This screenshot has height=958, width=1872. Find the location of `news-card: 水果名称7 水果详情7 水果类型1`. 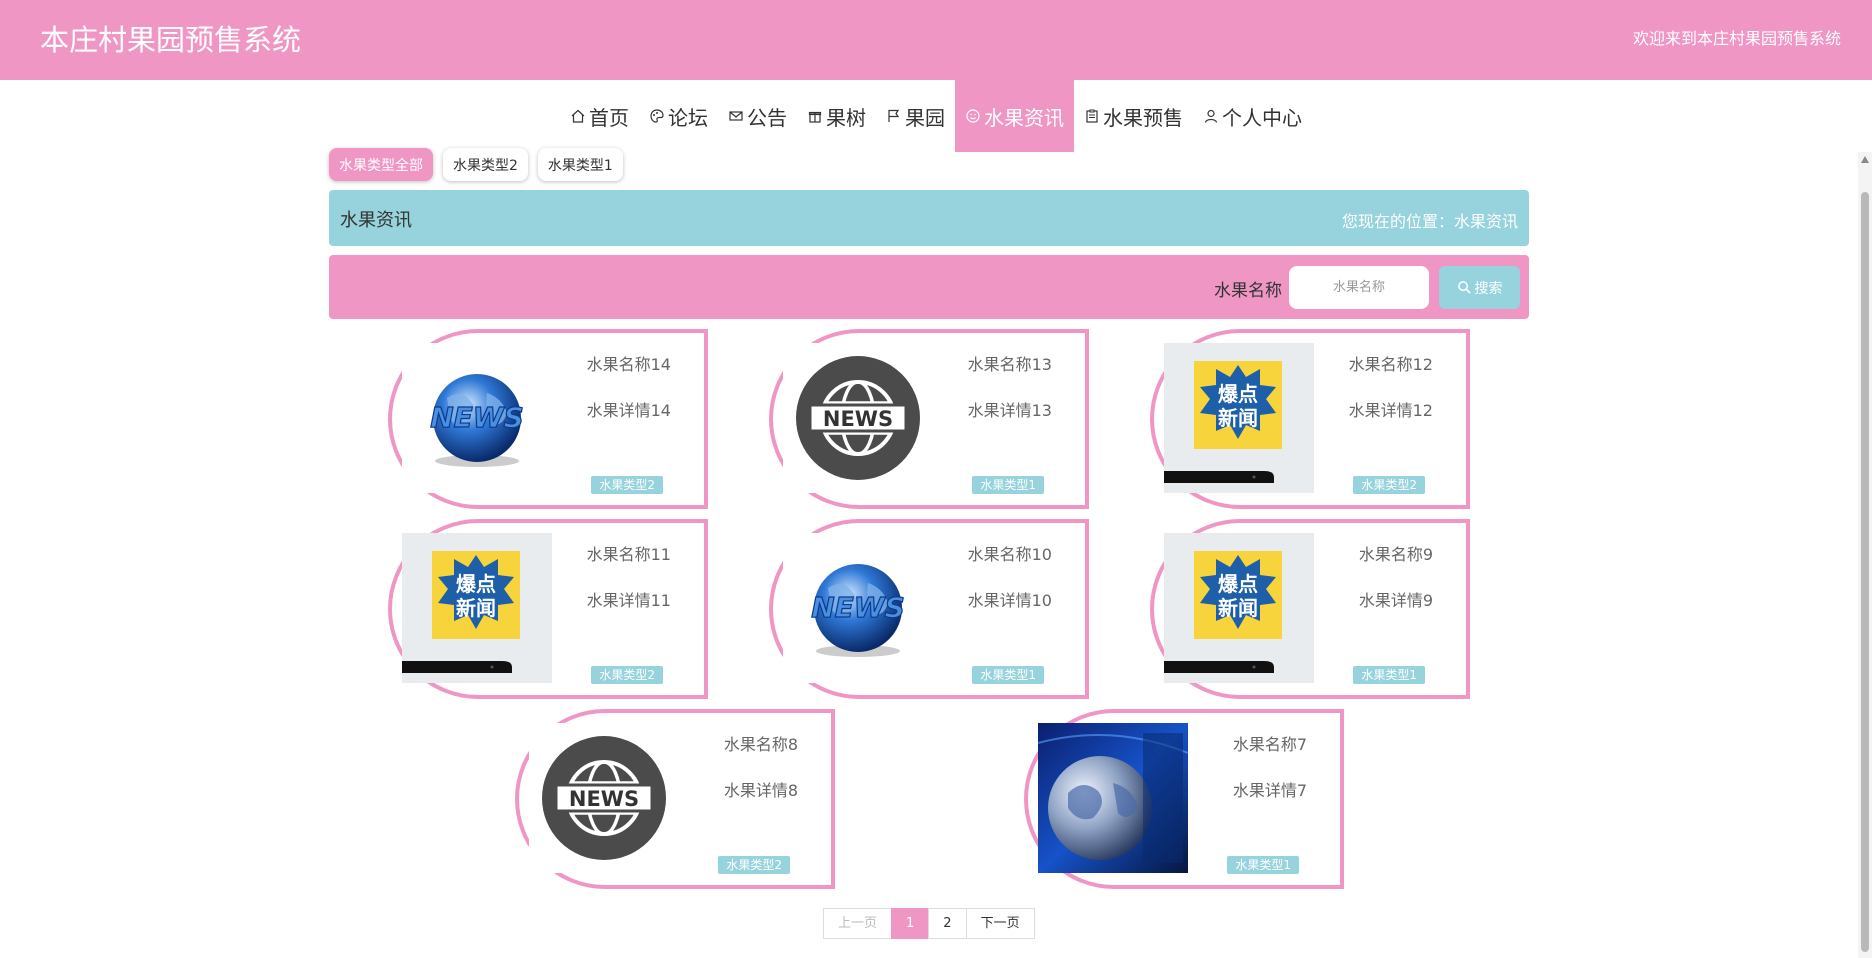

news-card: 水果名称7 水果详情7 水果类型1 is located at coordinates (1184, 799).